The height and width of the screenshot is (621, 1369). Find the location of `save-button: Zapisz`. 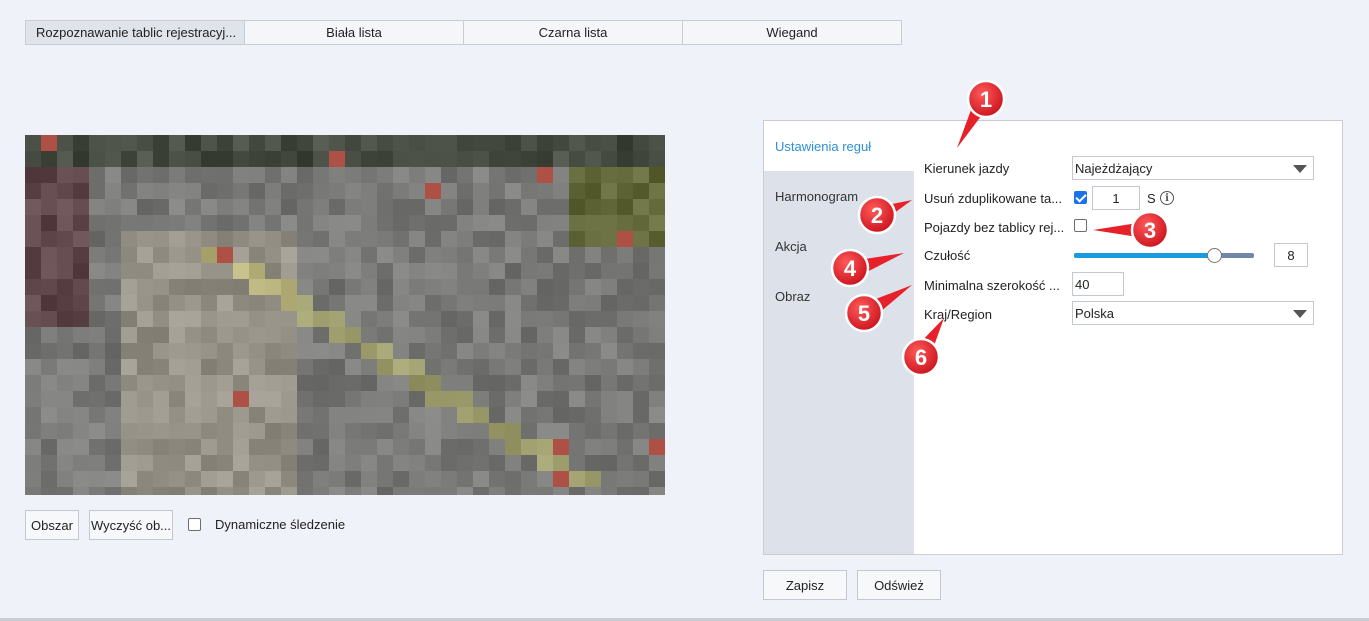

save-button: Zapisz is located at coordinates (805, 585).